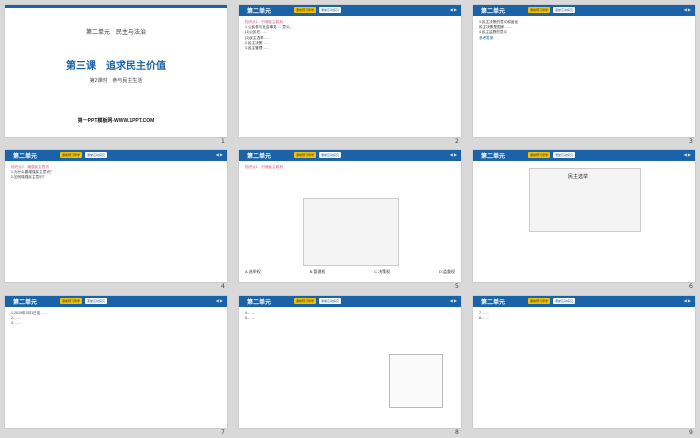  I want to click on slide-number: 4, so click(223, 286).